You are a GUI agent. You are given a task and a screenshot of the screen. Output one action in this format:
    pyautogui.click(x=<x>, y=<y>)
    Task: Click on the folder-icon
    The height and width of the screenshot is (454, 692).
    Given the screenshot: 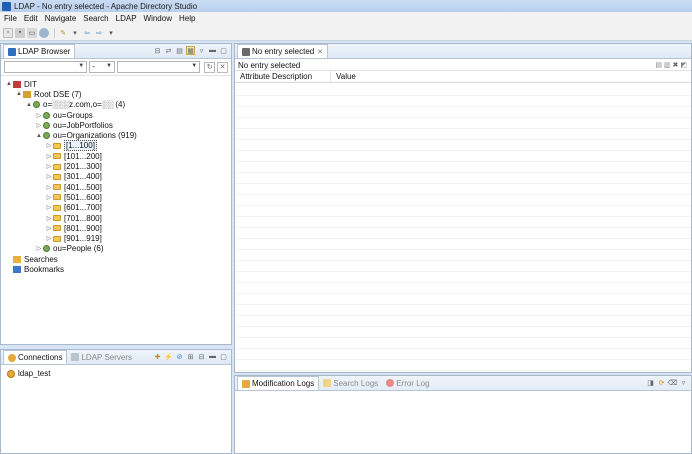 What is the action you would take?
    pyautogui.click(x=57, y=197)
    